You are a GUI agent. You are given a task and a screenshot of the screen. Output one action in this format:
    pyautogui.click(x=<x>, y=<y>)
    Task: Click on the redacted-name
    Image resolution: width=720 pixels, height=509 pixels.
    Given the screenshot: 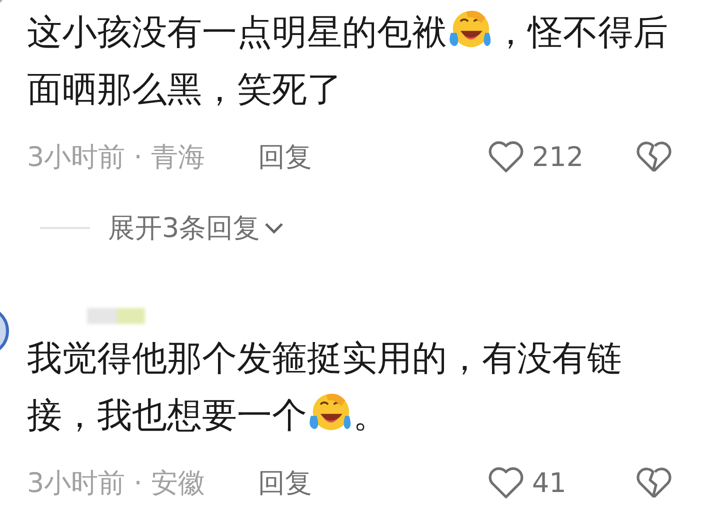 What is the action you would take?
    pyautogui.click(x=116, y=316)
    